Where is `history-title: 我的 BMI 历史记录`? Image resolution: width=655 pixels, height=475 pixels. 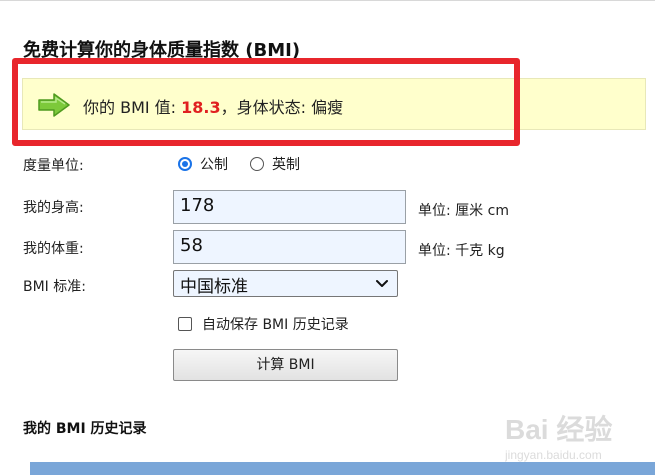 history-title: 我的 BMI 历史记录 is located at coordinates (85, 429).